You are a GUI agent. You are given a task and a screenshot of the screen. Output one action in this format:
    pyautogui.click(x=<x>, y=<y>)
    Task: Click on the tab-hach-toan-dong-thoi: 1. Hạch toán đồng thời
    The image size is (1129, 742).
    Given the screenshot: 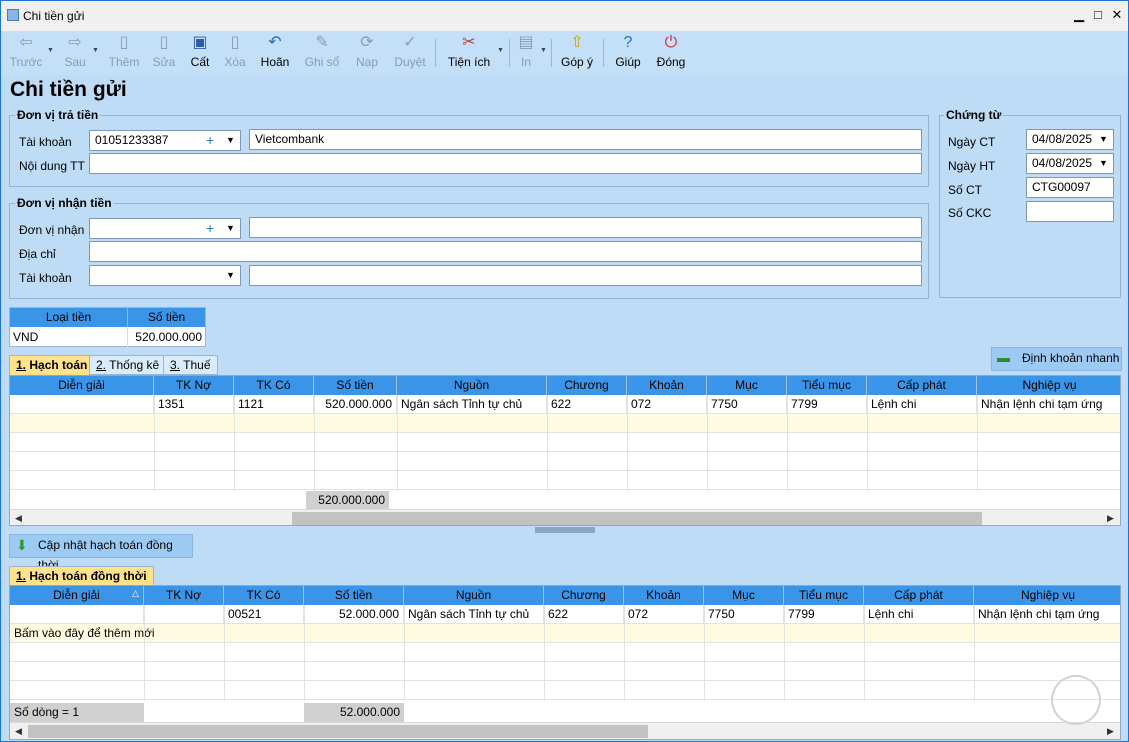 What is the action you would take?
    pyautogui.click(x=81, y=576)
    